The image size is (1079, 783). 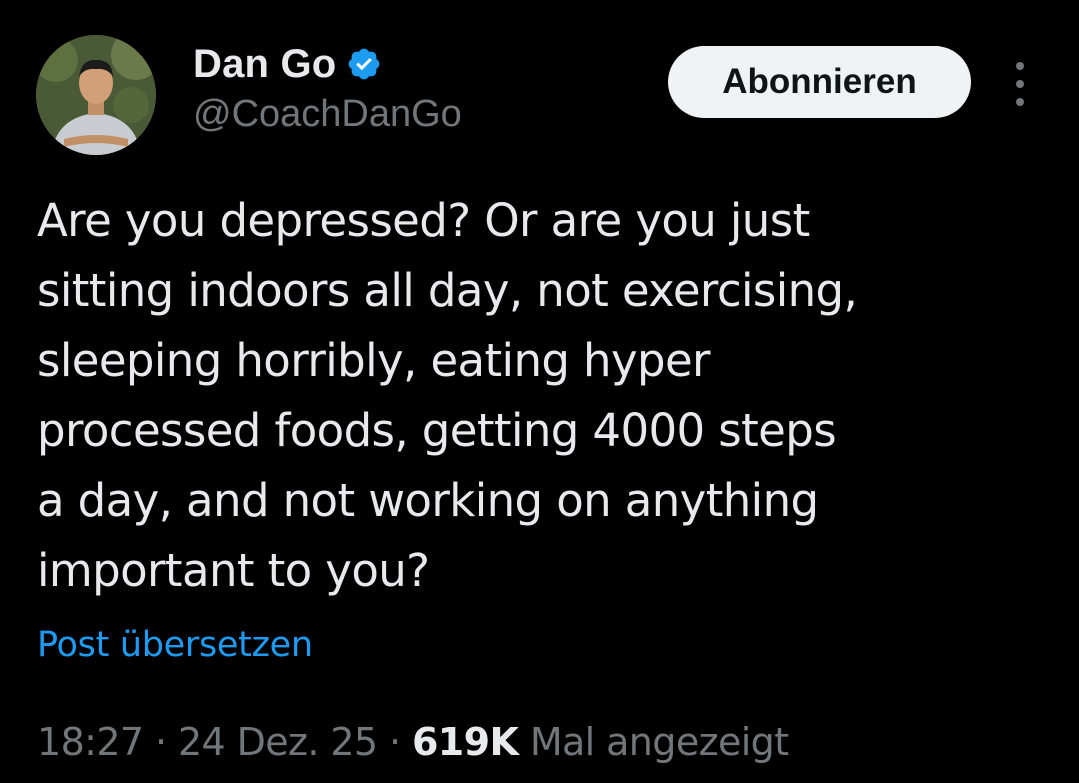 What do you see at coordinates (327, 114) in the screenshot?
I see `author-handle: @CoachDanGo` at bounding box center [327, 114].